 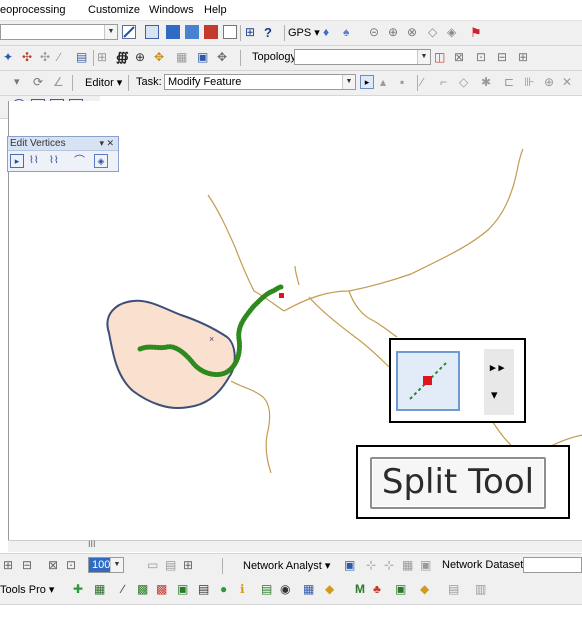 What do you see at coordinates (152, 32) in the screenshot?
I see `table-icon` at bounding box center [152, 32].